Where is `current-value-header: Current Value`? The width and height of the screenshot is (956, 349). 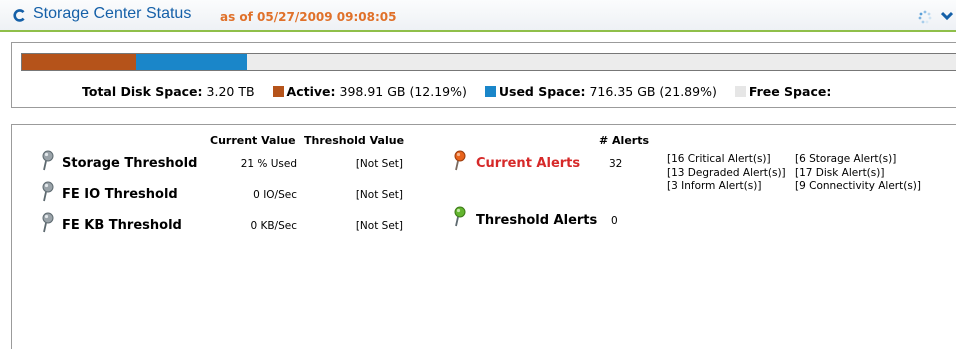 current-value-header: Current Value is located at coordinates (253, 140).